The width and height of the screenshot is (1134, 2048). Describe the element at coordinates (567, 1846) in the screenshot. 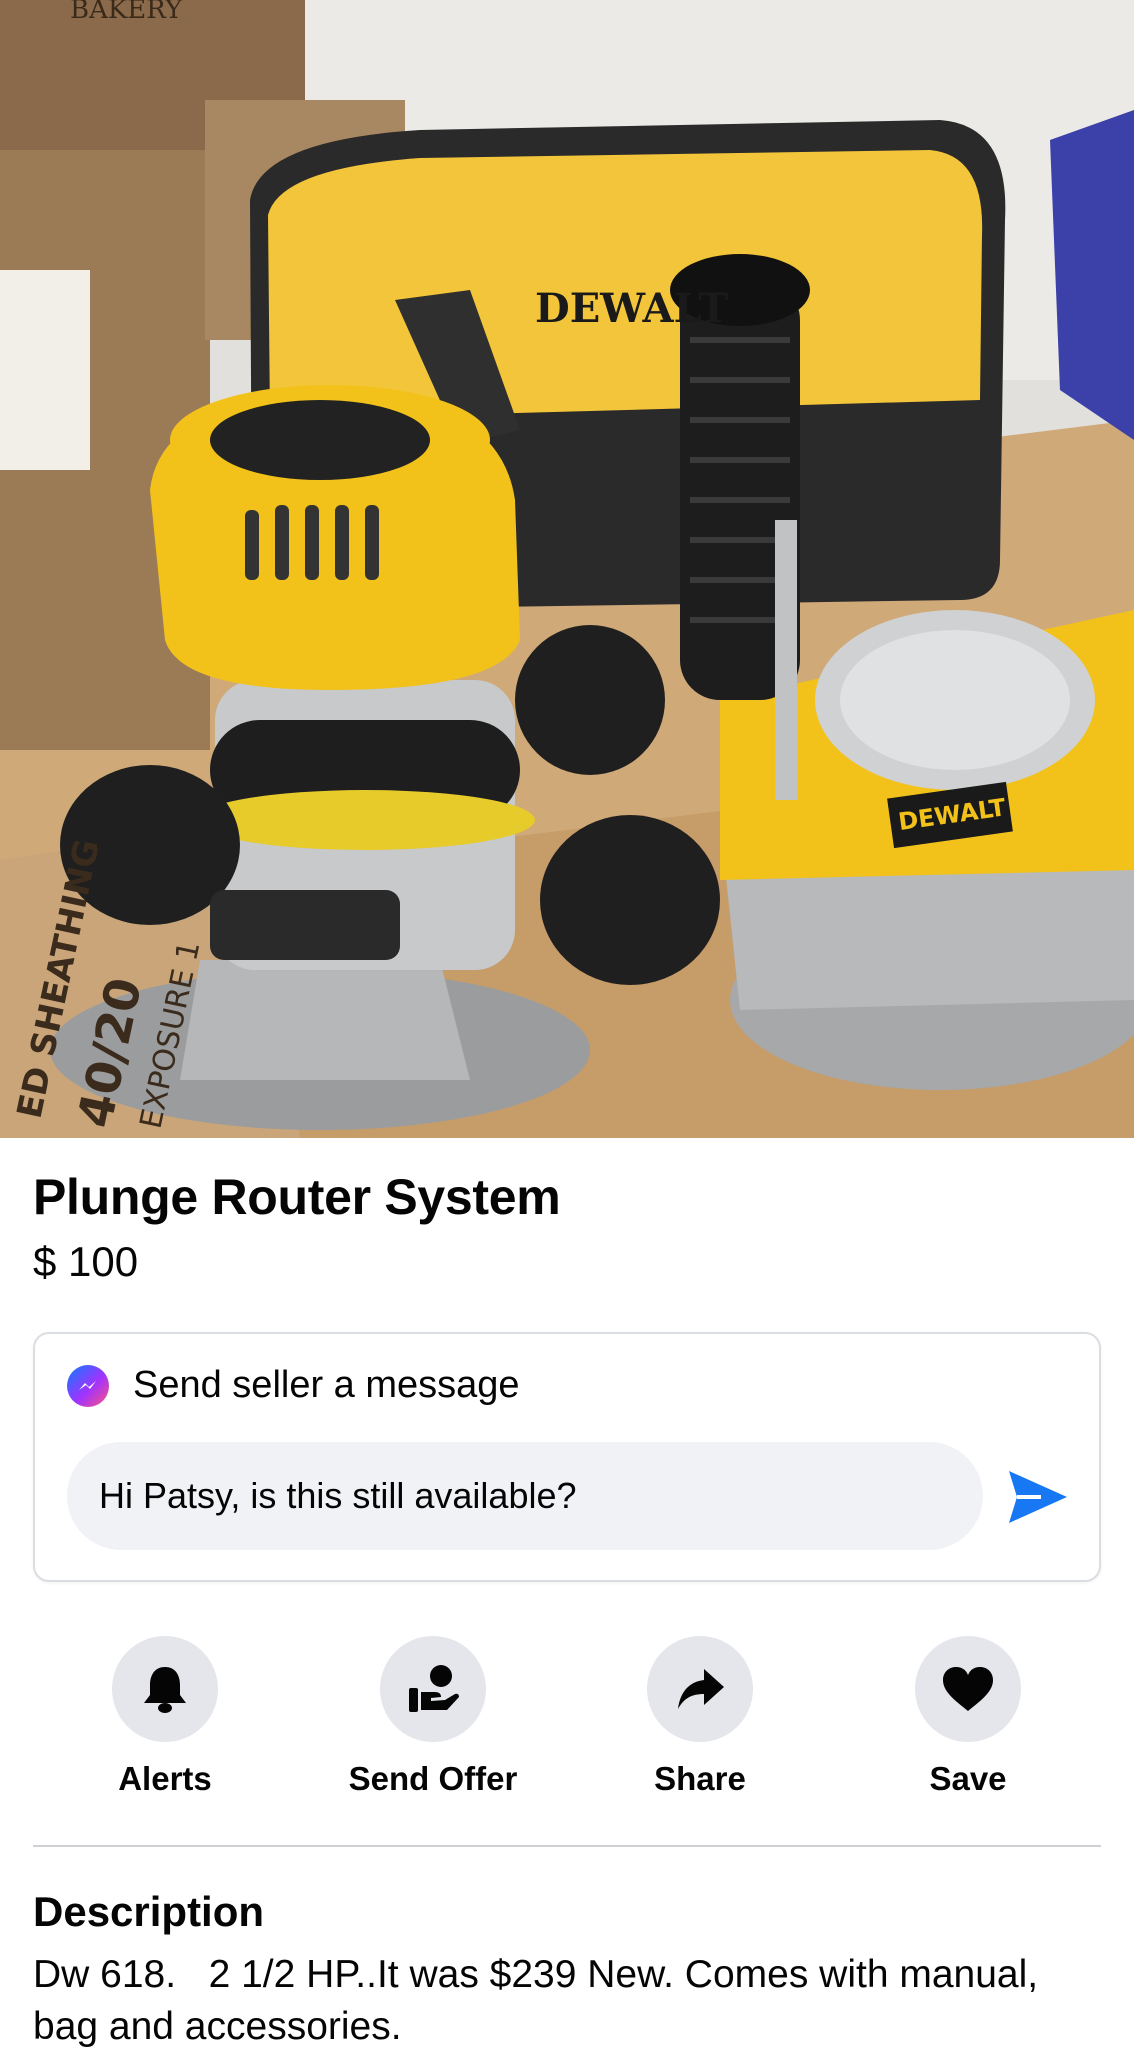

I see `section-divider` at that location.